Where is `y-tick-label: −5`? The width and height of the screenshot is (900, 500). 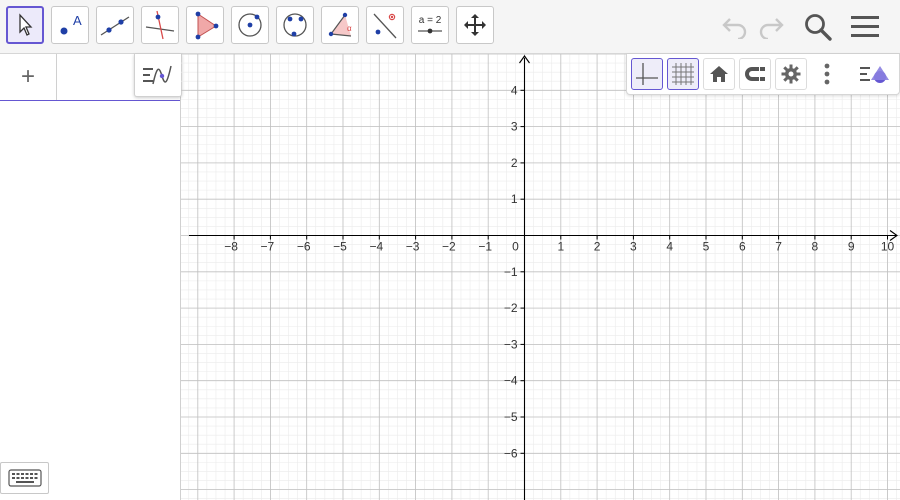
y-tick-label: −5 is located at coordinates (511, 417).